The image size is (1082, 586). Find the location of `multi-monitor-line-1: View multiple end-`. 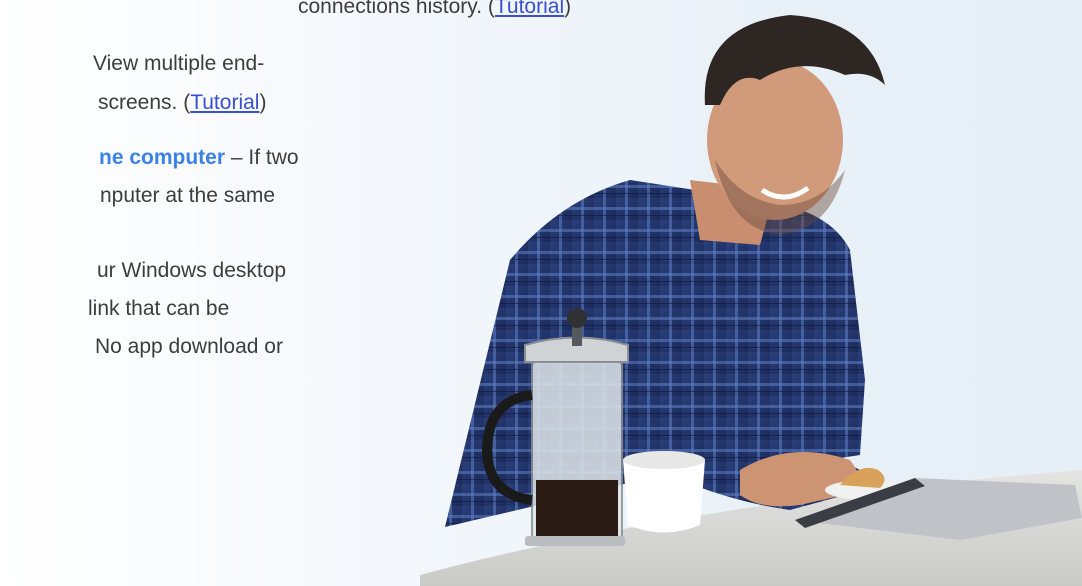

multi-monitor-line-1: View multiple end- is located at coordinates (179, 63).